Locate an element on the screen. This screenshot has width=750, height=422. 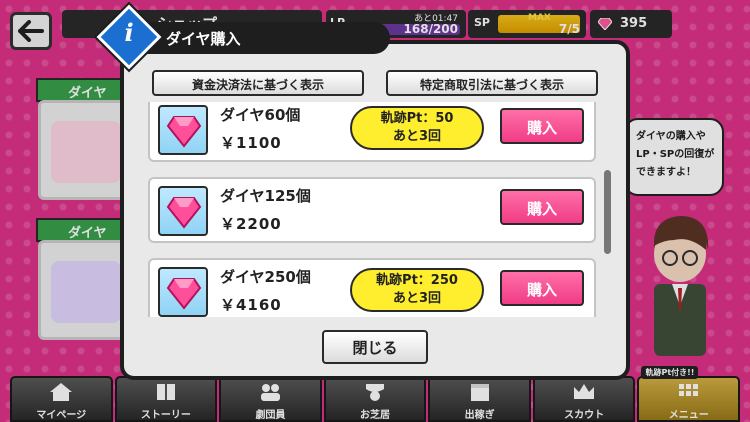
info-icon: i is located at coordinates (129, 32).